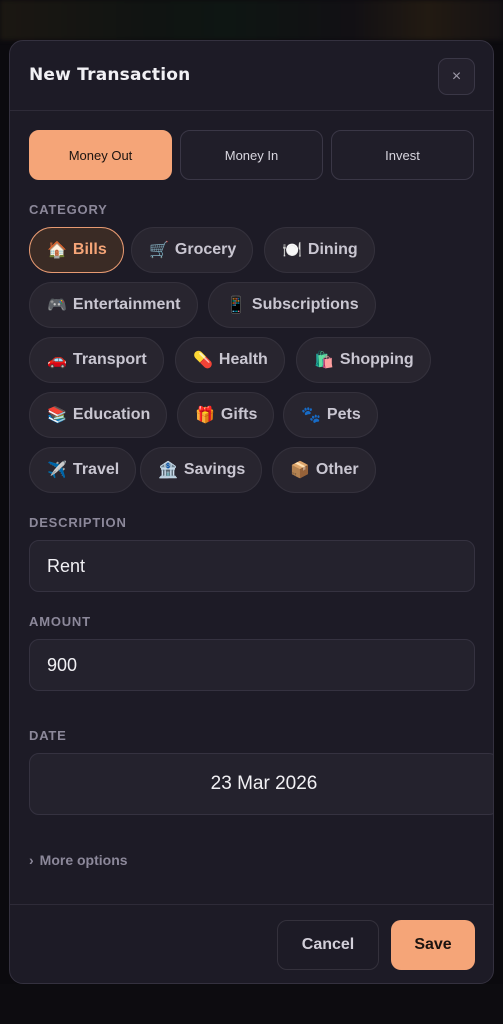 The image size is (503, 1024). Describe the element at coordinates (57, 250) in the screenshot. I see `house-icon: 🏠` at that location.